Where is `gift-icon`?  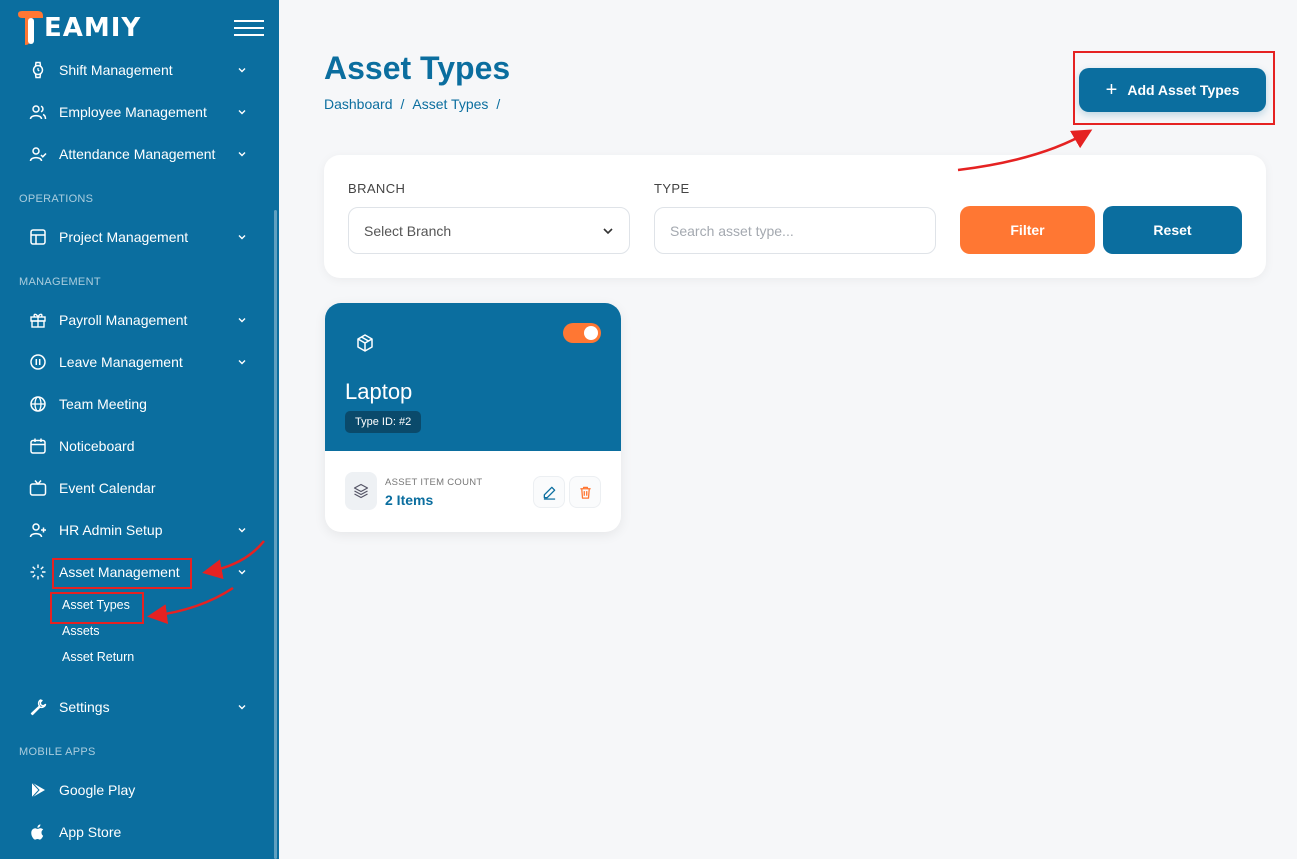
gift-icon is located at coordinates (38, 320).